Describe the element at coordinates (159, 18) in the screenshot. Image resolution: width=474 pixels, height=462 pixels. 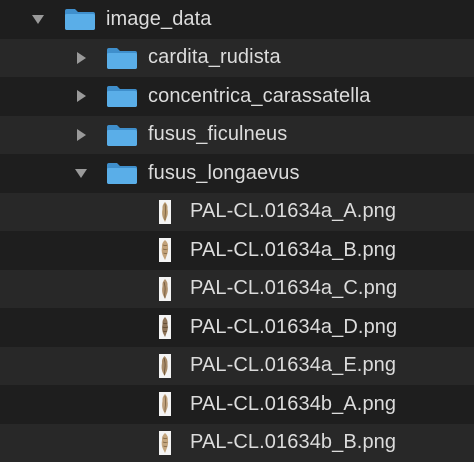
I see `folder-label: image_data` at that location.